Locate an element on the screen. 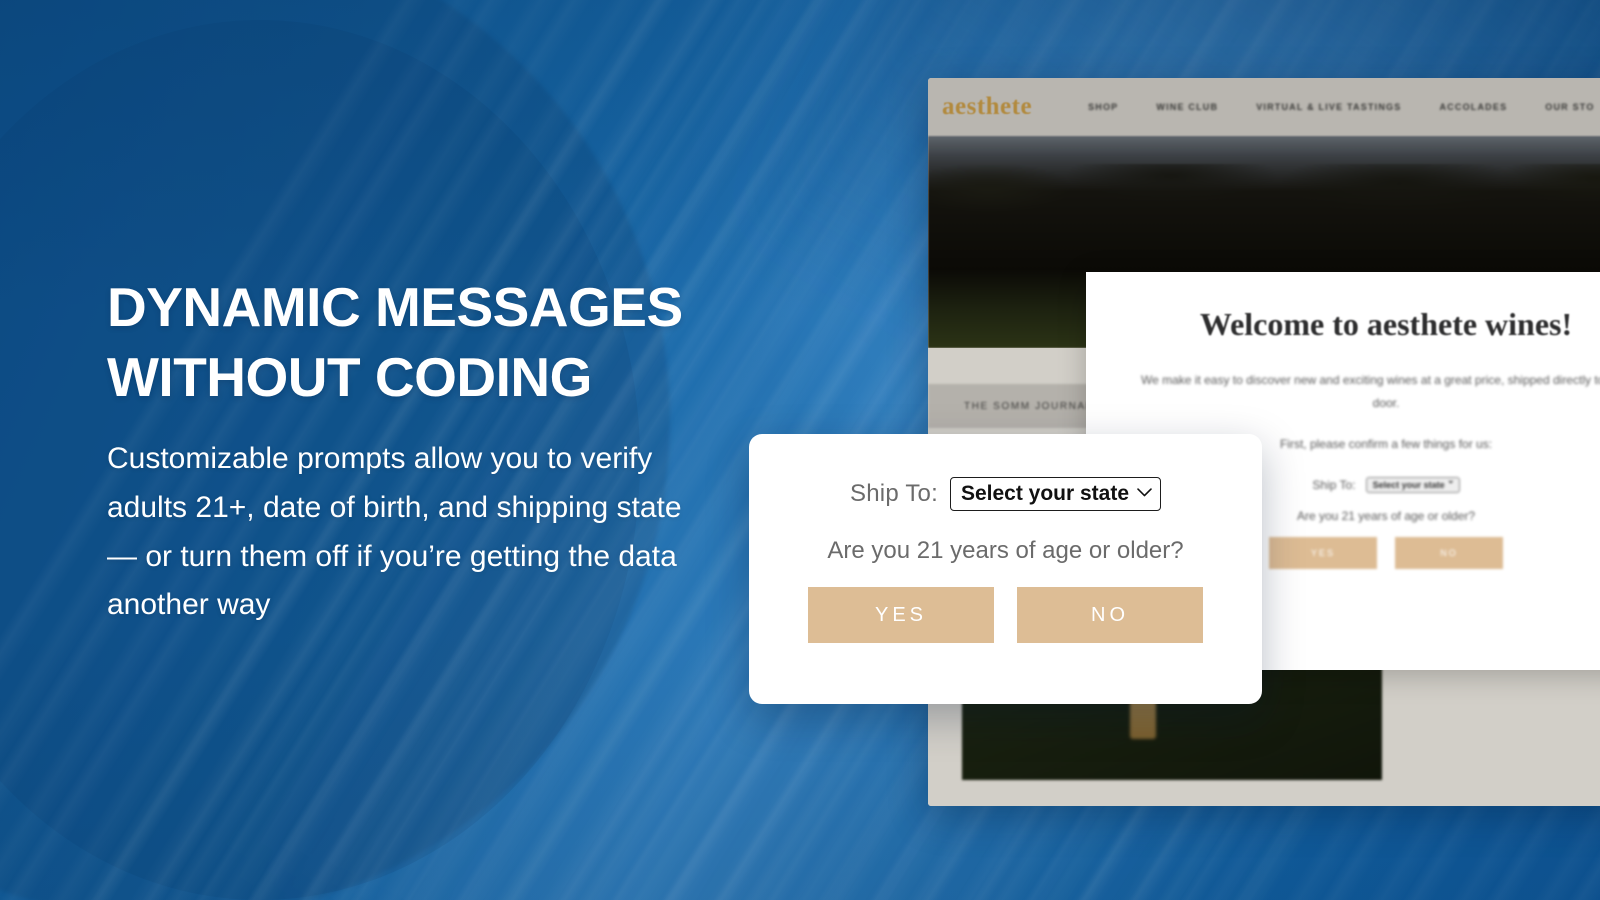 The image size is (1600, 900). page-title: DYNAMIC MESSAGES WITHOUT CODING is located at coordinates (457, 342).